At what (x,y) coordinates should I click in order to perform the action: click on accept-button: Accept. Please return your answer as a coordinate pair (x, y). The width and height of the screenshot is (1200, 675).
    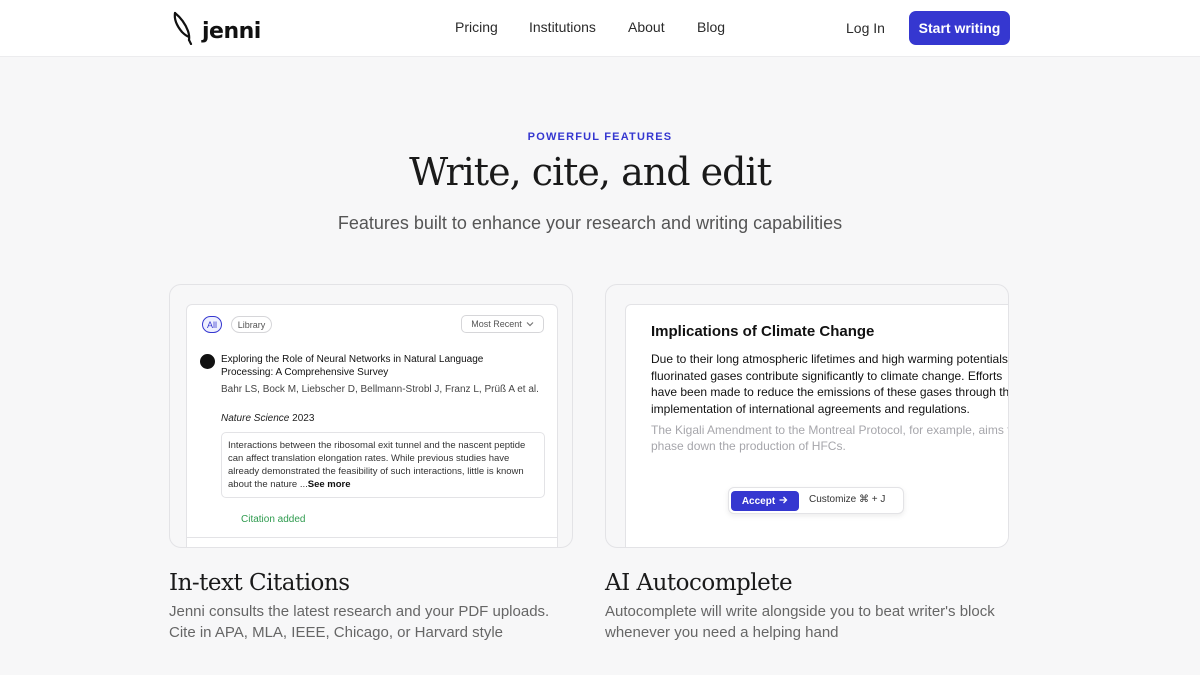
    Looking at the image, I should click on (765, 501).